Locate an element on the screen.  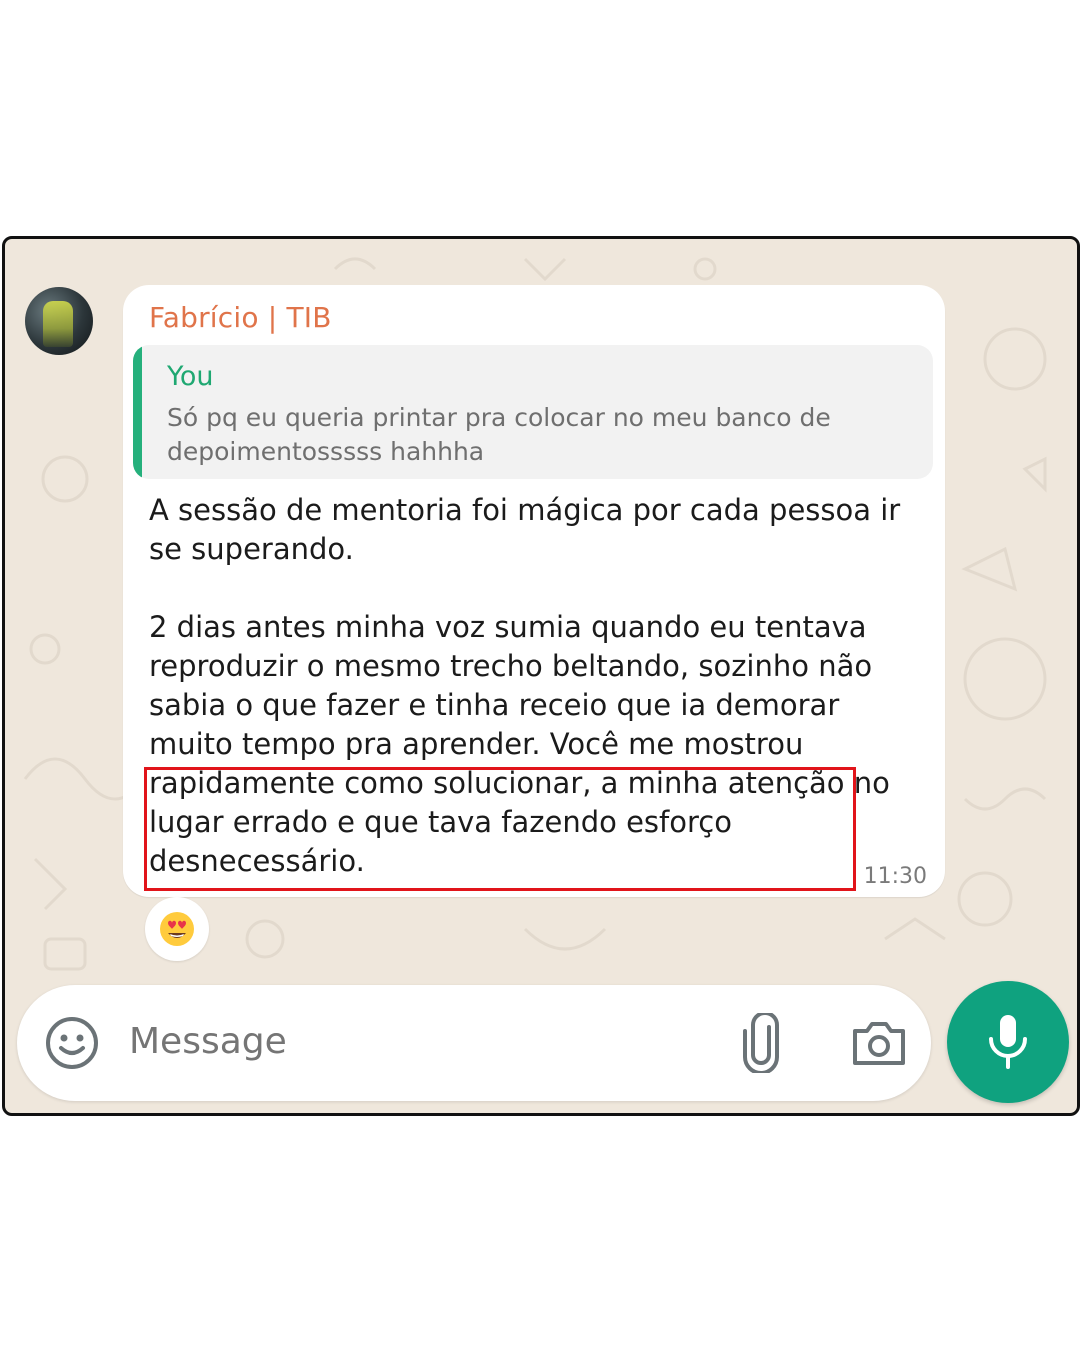
paperclip-icon is located at coordinates (761, 1043).